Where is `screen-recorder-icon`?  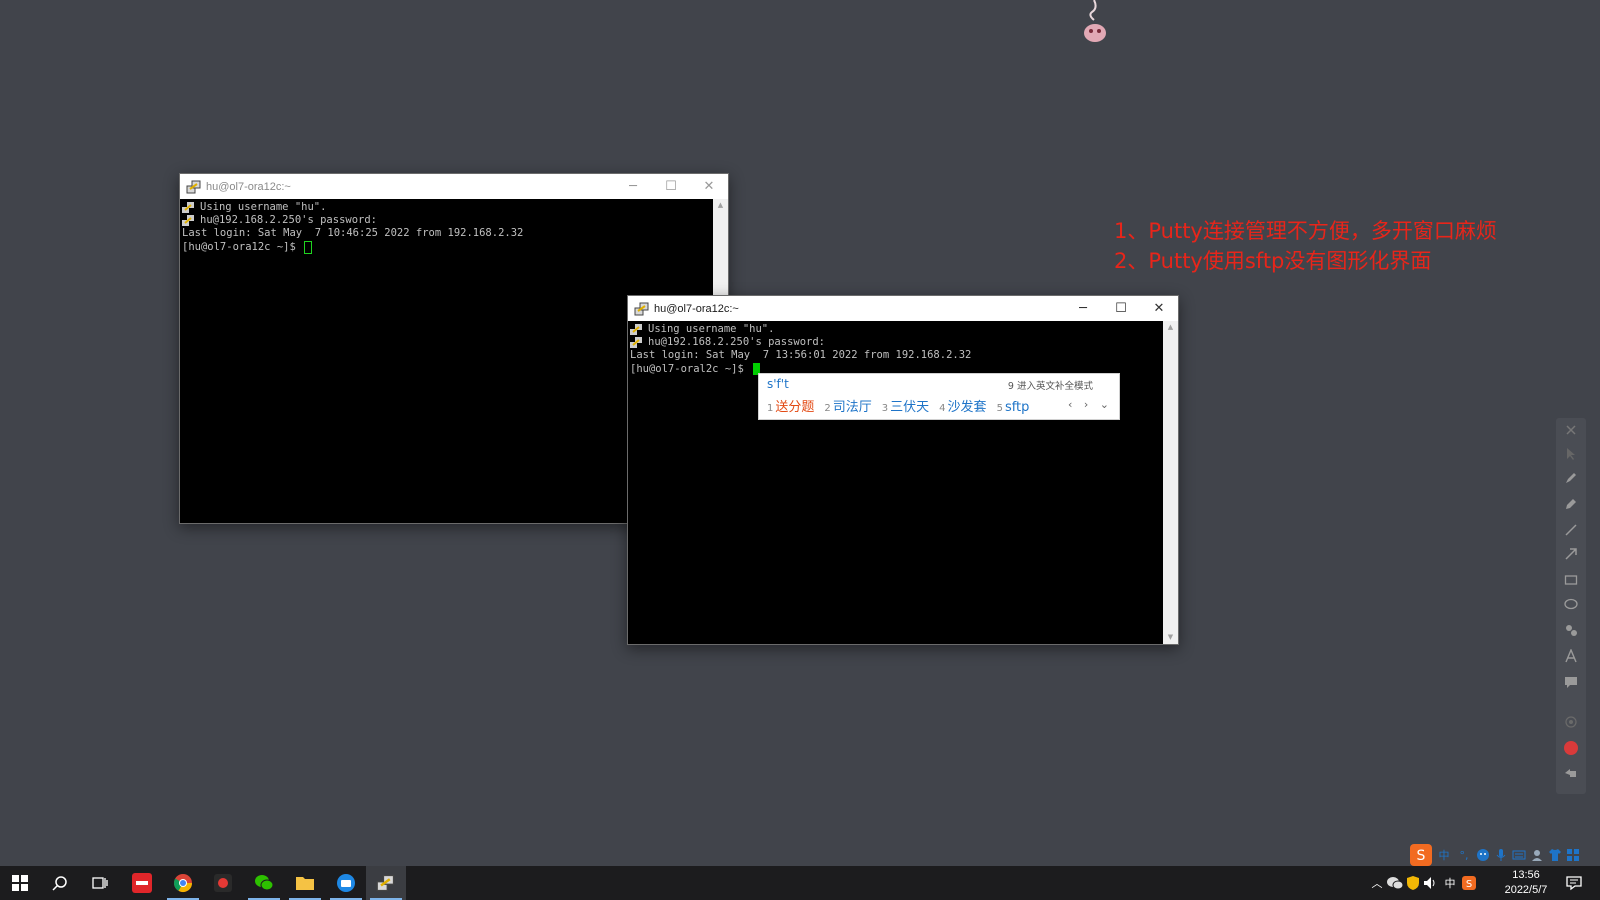
screen-recorder-icon is located at coordinates (223, 883).